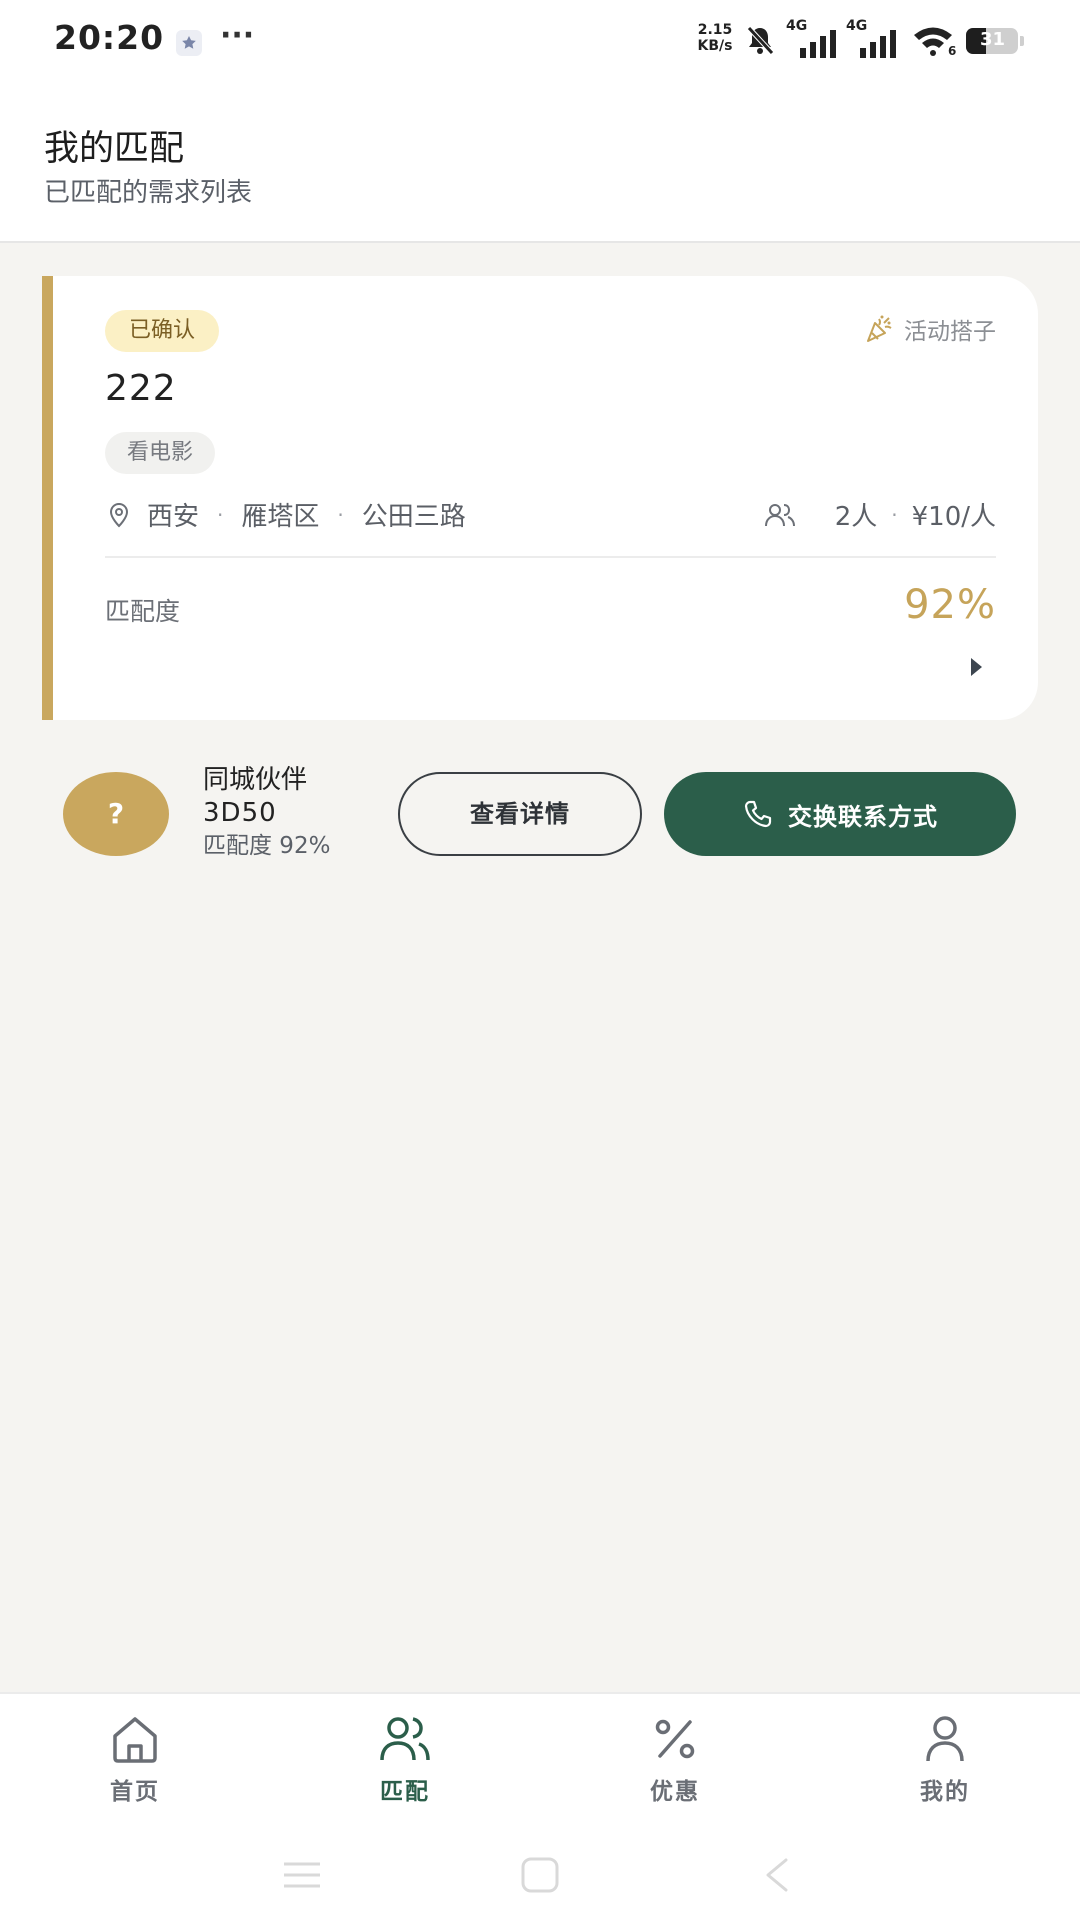  What do you see at coordinates (540, 1875) in the screenshot?
I see `home-square-icon` at bounding box center [540, 1875].